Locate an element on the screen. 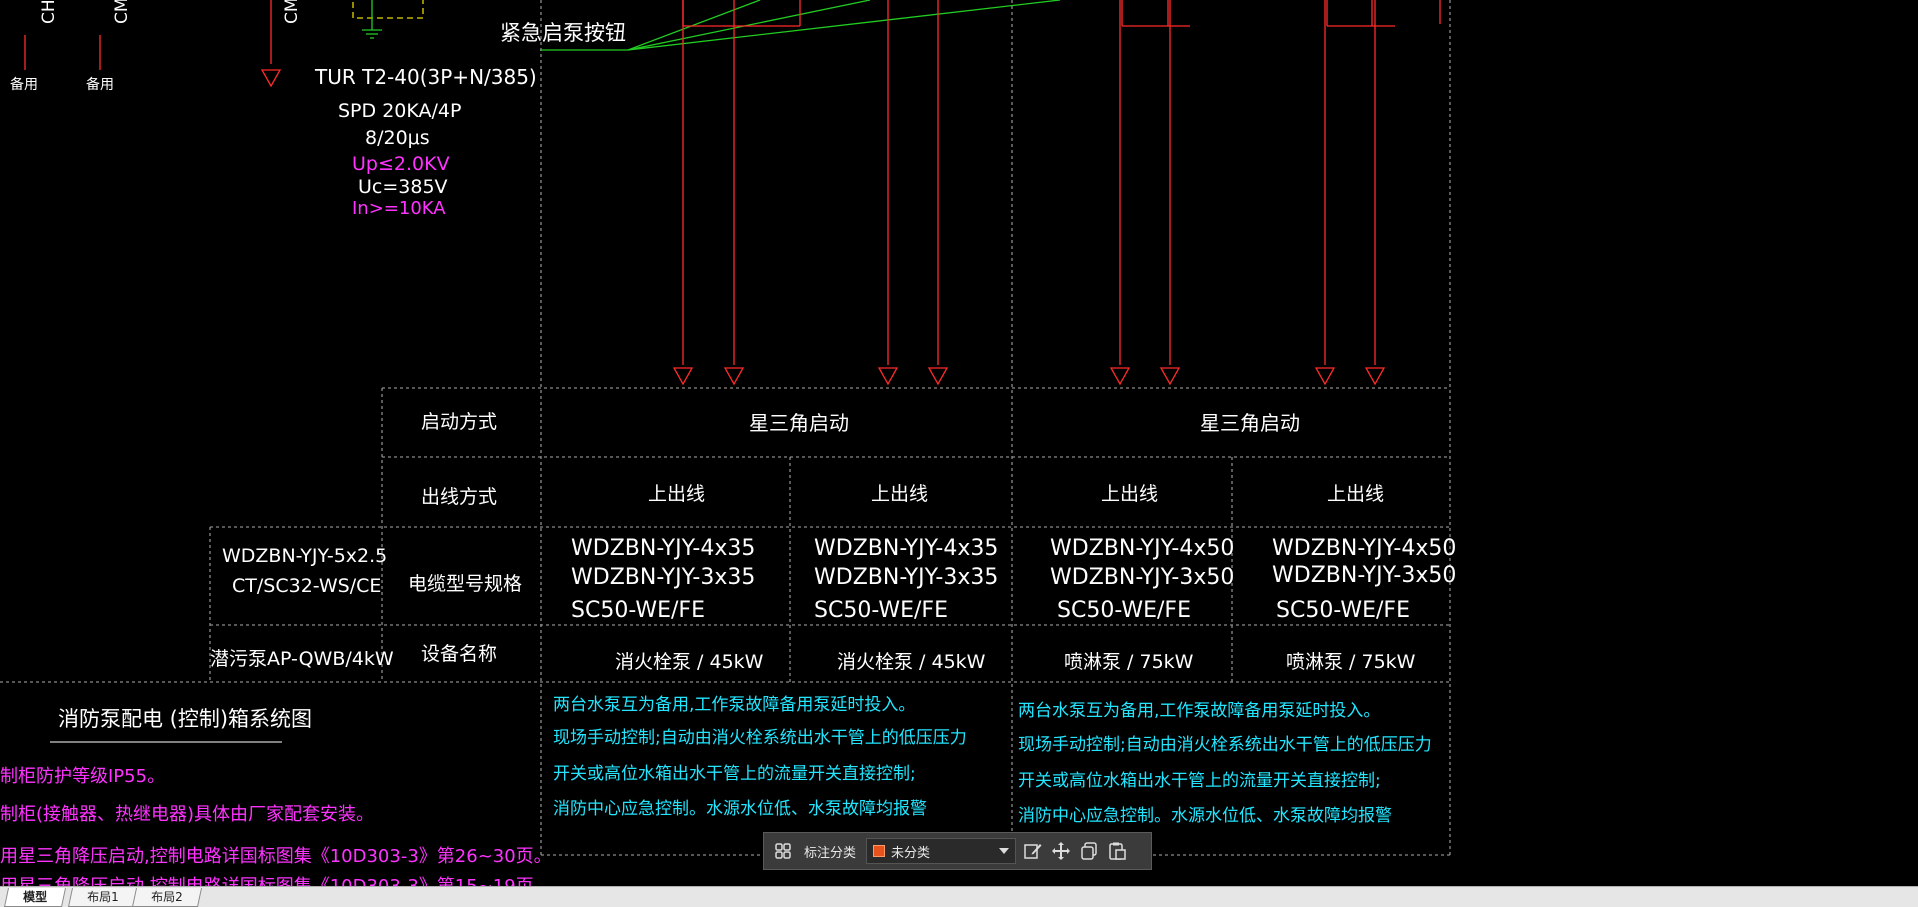  layout-tab-bar: 模型 布局1 布局2 is located at coordinates (959, 896).